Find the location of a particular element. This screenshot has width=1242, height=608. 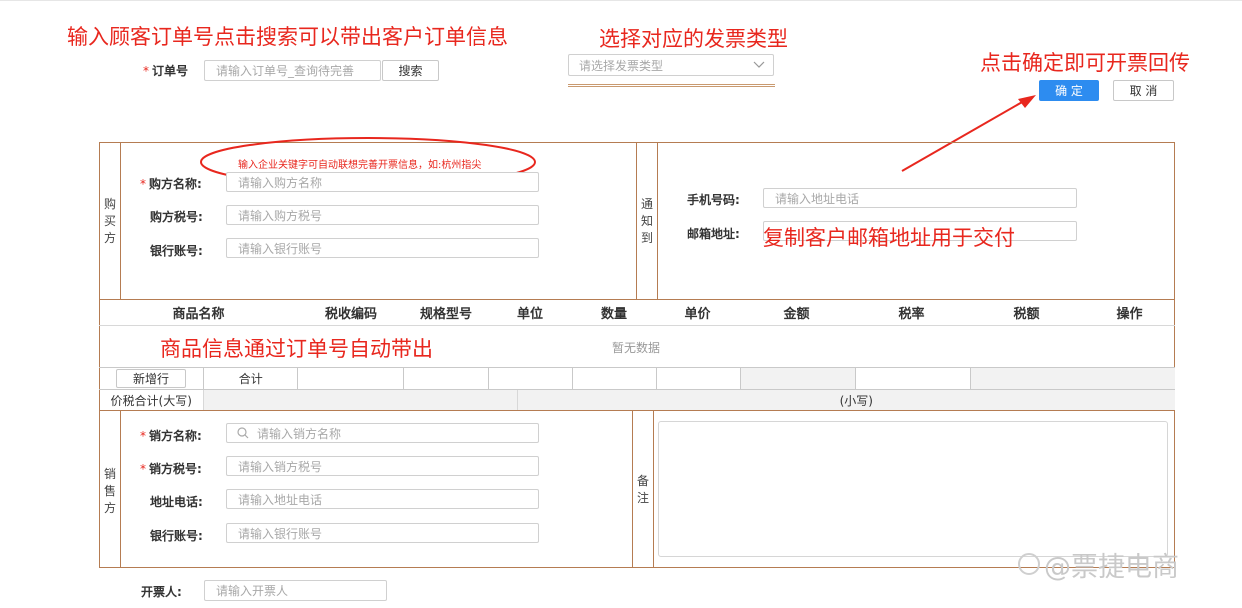

seller-bank-label: 银行账号: is located at coordinates (176, 536).